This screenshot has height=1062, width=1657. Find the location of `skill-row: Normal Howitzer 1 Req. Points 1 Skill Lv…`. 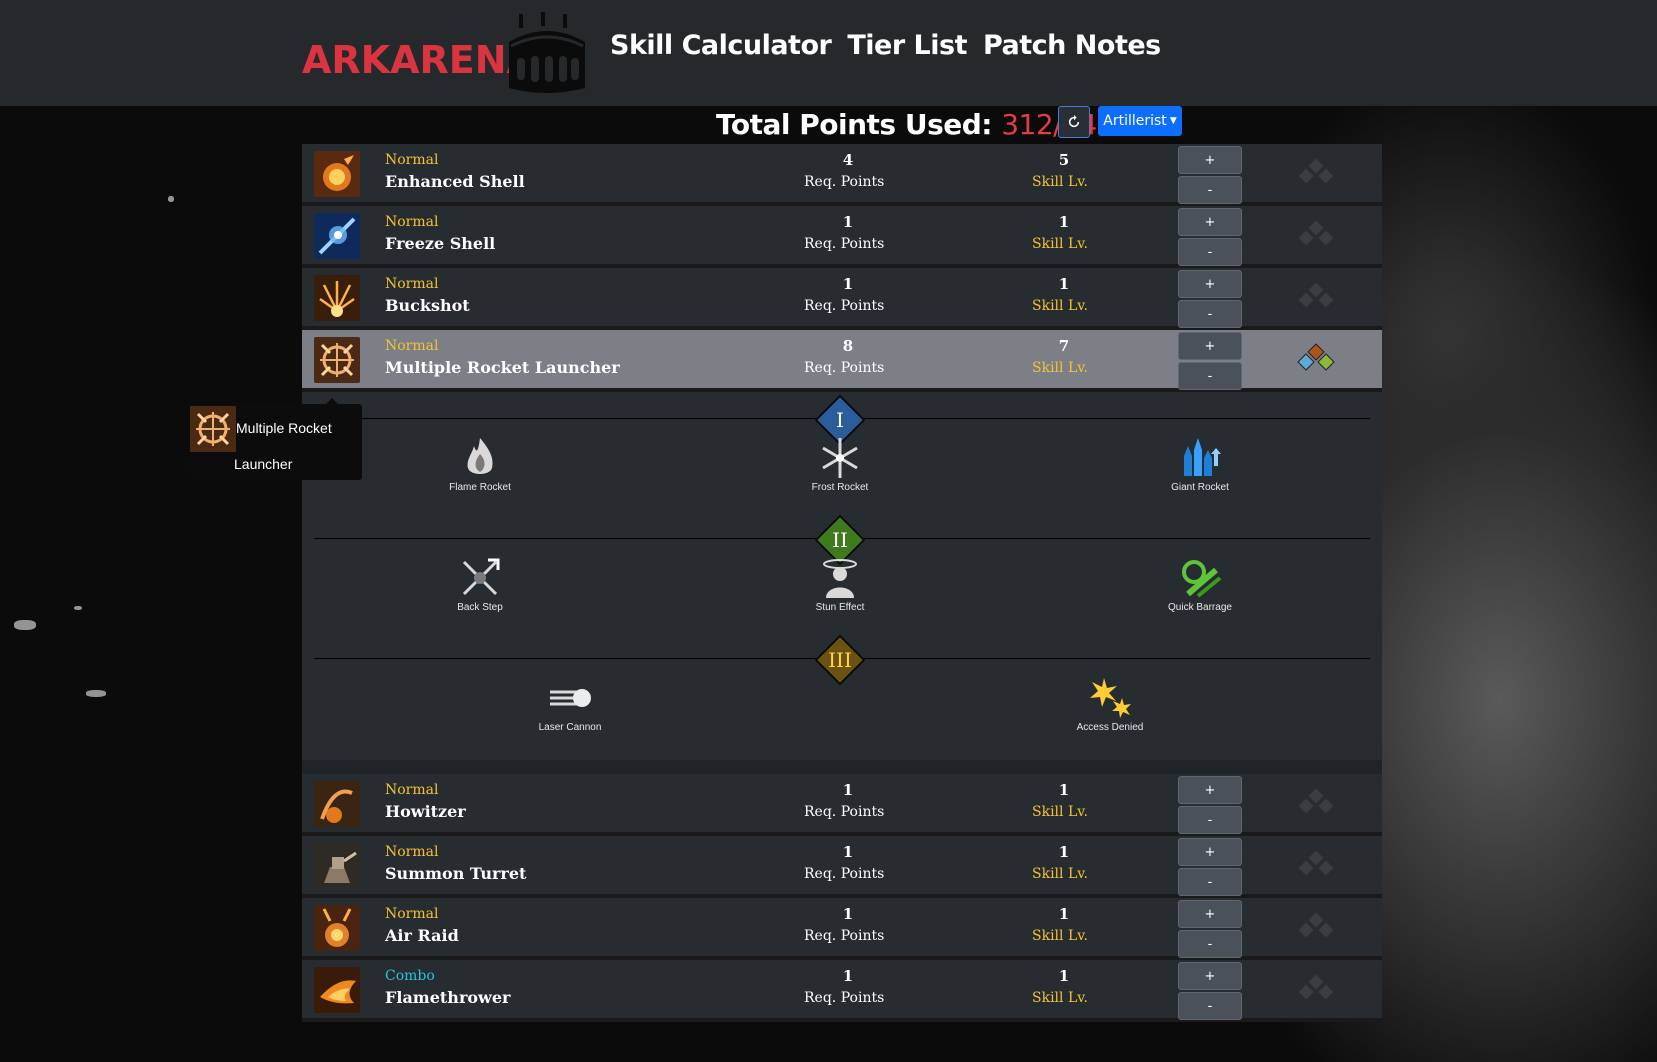

skill-row: Normal Howitzer 1 Req. Points 1 Skill Lv… is located at coordinates (842, 805).